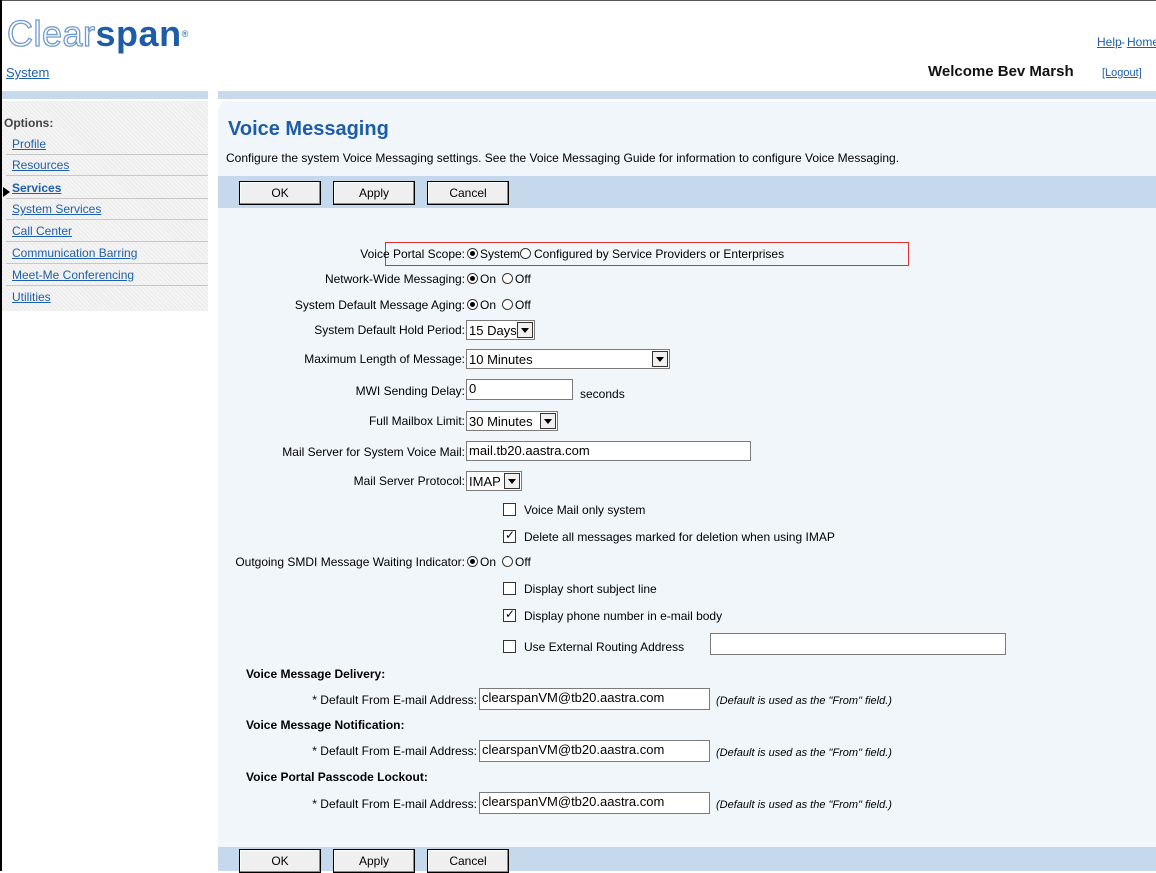 Image resolution: width=1156 pixels, height=873 pixels. I want to click on mail-server-protocol-label: Mail Server Protocol:, so click(409, 481).